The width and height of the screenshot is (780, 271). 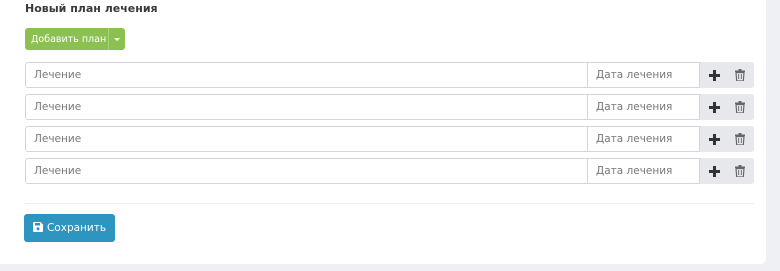 I want to click on form-divider, so click(x=389, y=203).